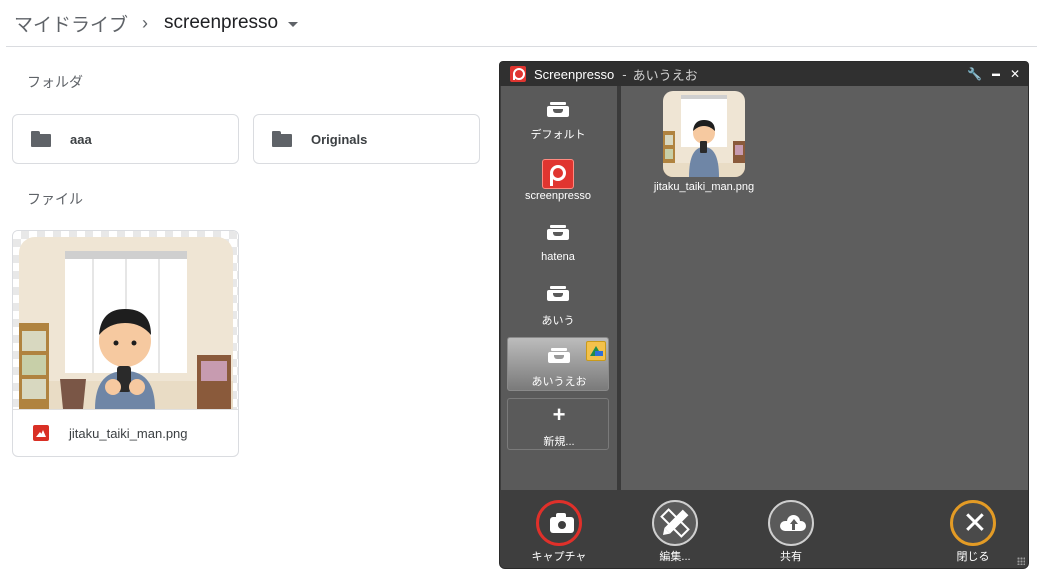 This screenshot has height=580, width=1037. Describe the element at coordinates (41, 433) in the screenshot. I see `image-icon` at that location.